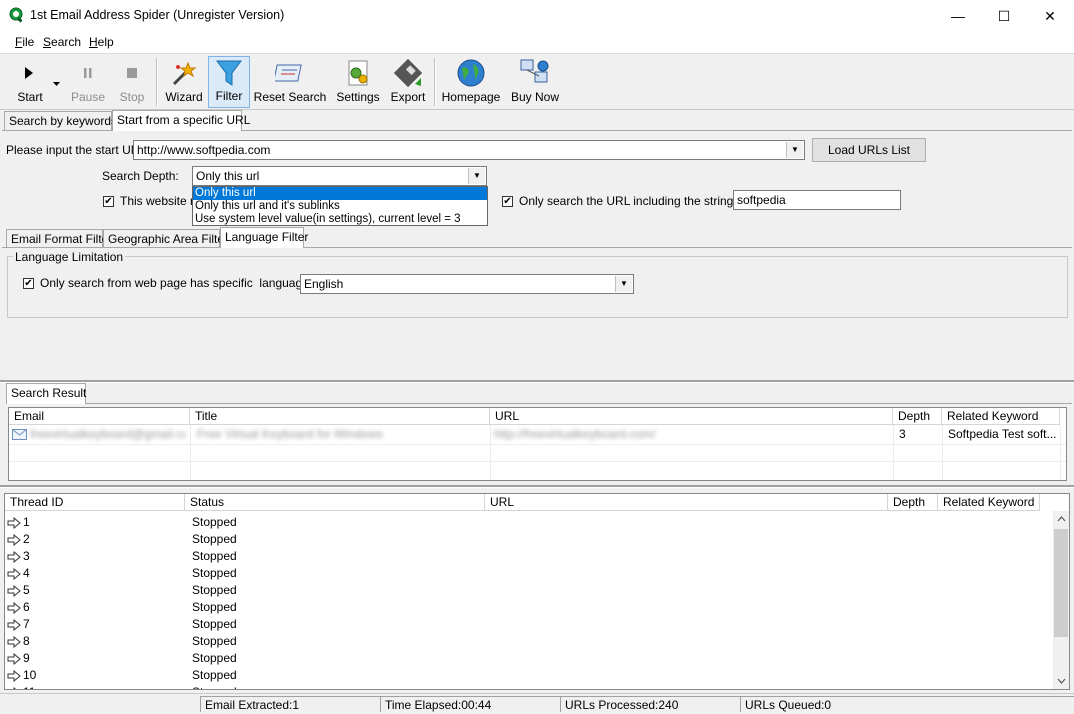  What do you see at coordinates (132, 73) in the screenshot?
I see `stop-icon` at bounding box center [132, 73].